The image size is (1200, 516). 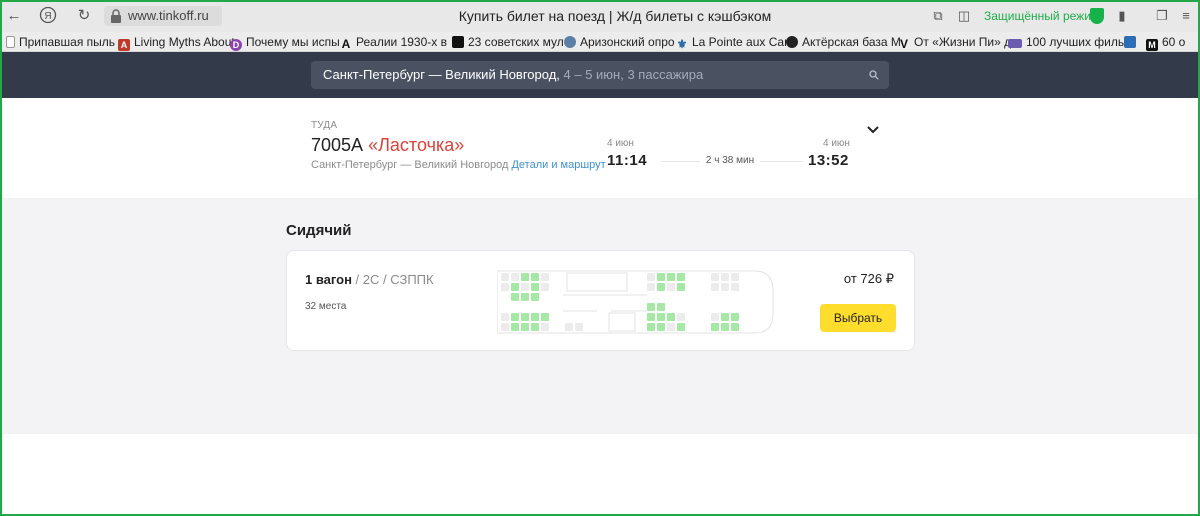 What do you see at coordinates (858, 318) in the screenshot?
I see `choose-button: Выбрать` at bounding box center [858, 318].